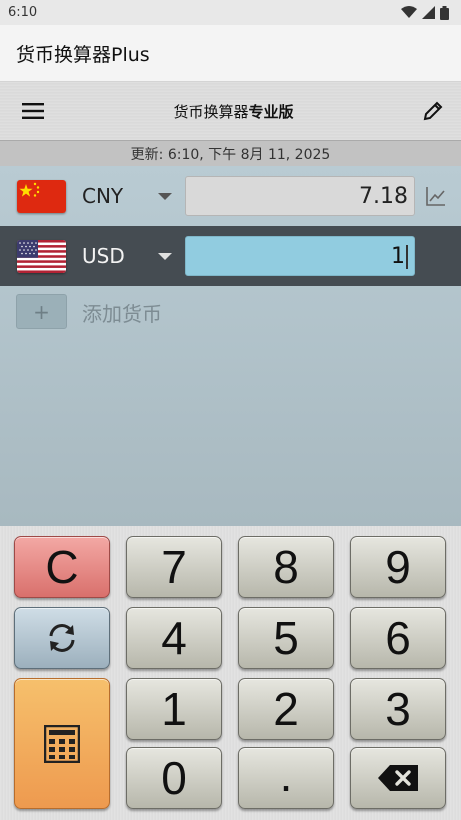  What do you see at coordinates (300, 256) in the screenshot?
I see `amount-field-usd: 1` at bounding box center [300, 256].